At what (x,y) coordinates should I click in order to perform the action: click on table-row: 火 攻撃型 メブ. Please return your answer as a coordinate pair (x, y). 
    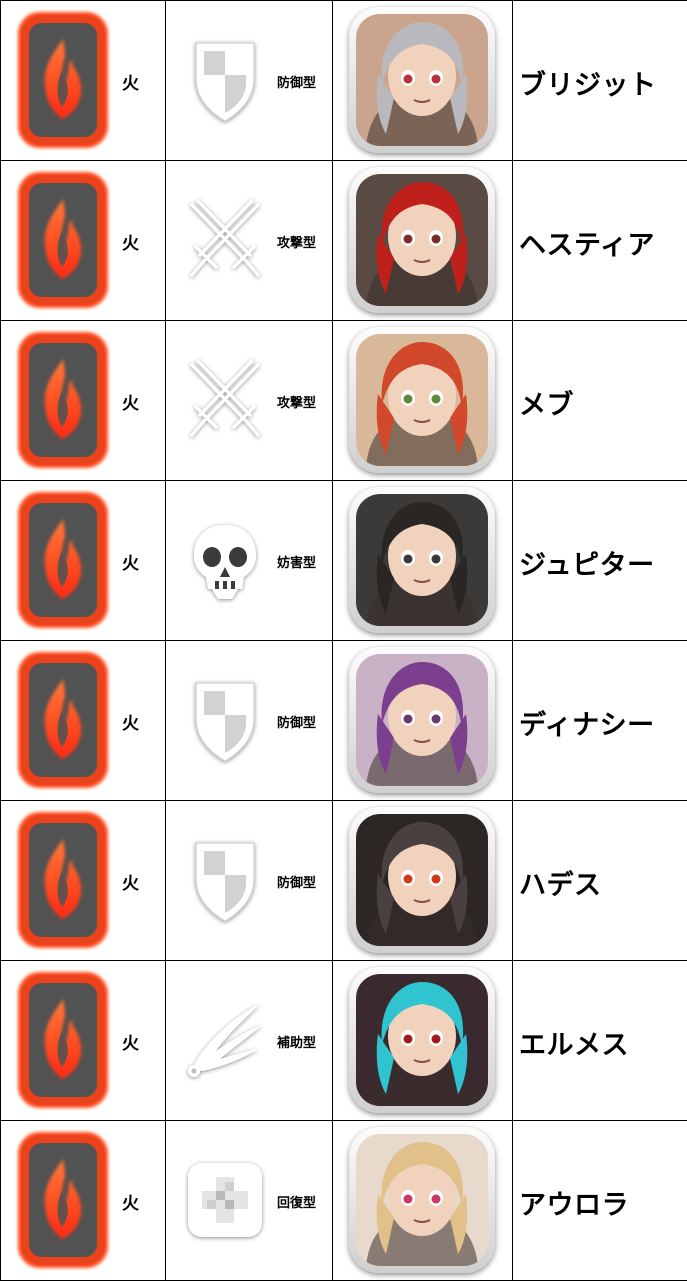
    Looking at the image, I should click on (343, 400).